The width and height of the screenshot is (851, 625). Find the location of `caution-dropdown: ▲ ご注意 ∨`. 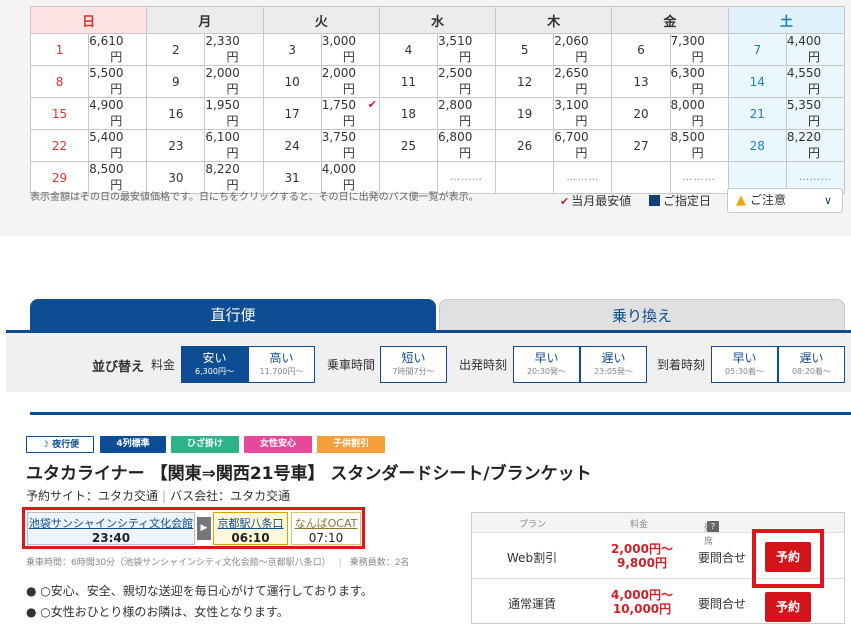

caution-dropdown: ▲ ご注意 ∨ is located at coordinates (785, 200).